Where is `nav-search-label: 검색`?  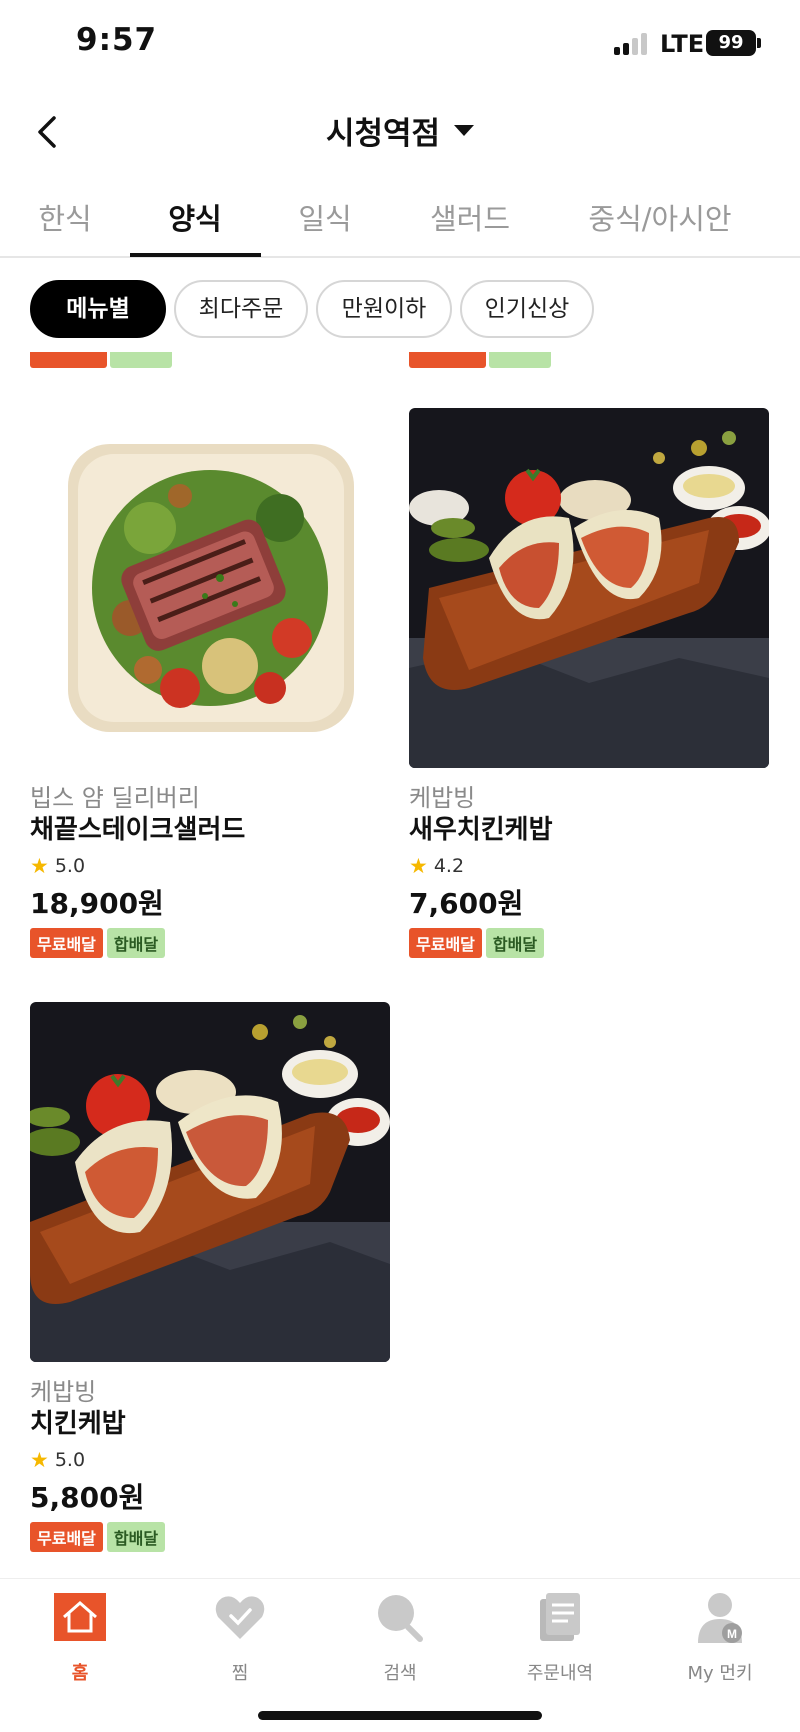 nav-search-label: 검색 is located at coordinates (400, 1673).